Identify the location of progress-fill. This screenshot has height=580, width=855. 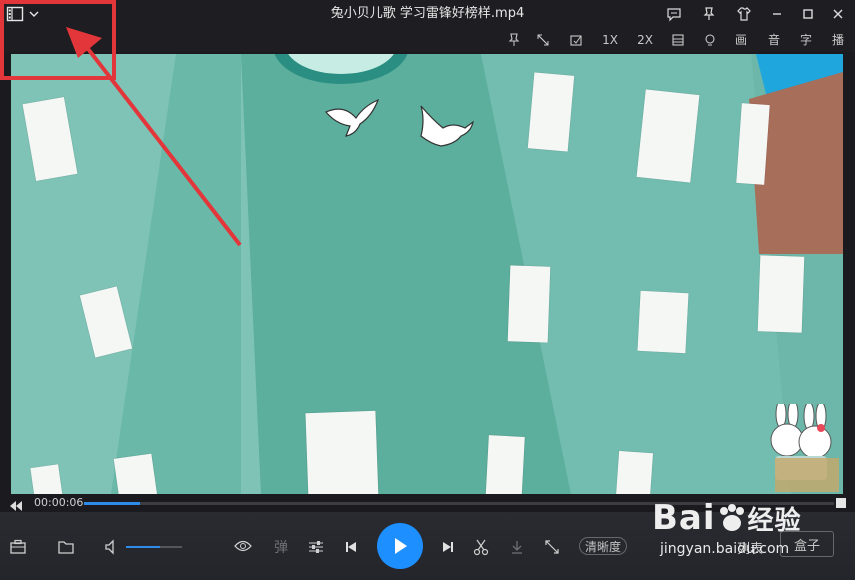
(112, 503).